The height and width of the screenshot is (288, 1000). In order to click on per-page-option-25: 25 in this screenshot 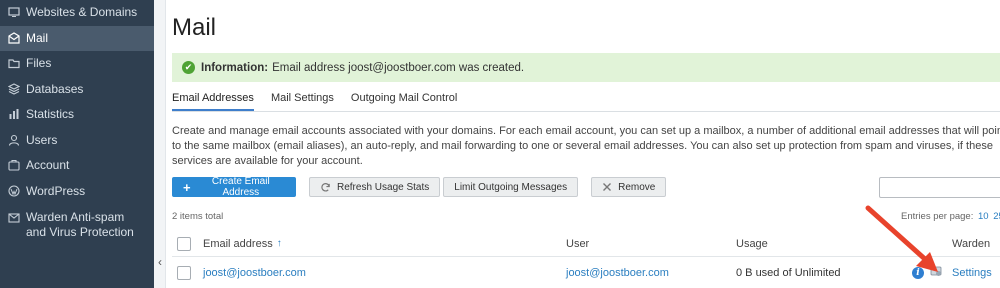, I will do `click(996, 216)`.